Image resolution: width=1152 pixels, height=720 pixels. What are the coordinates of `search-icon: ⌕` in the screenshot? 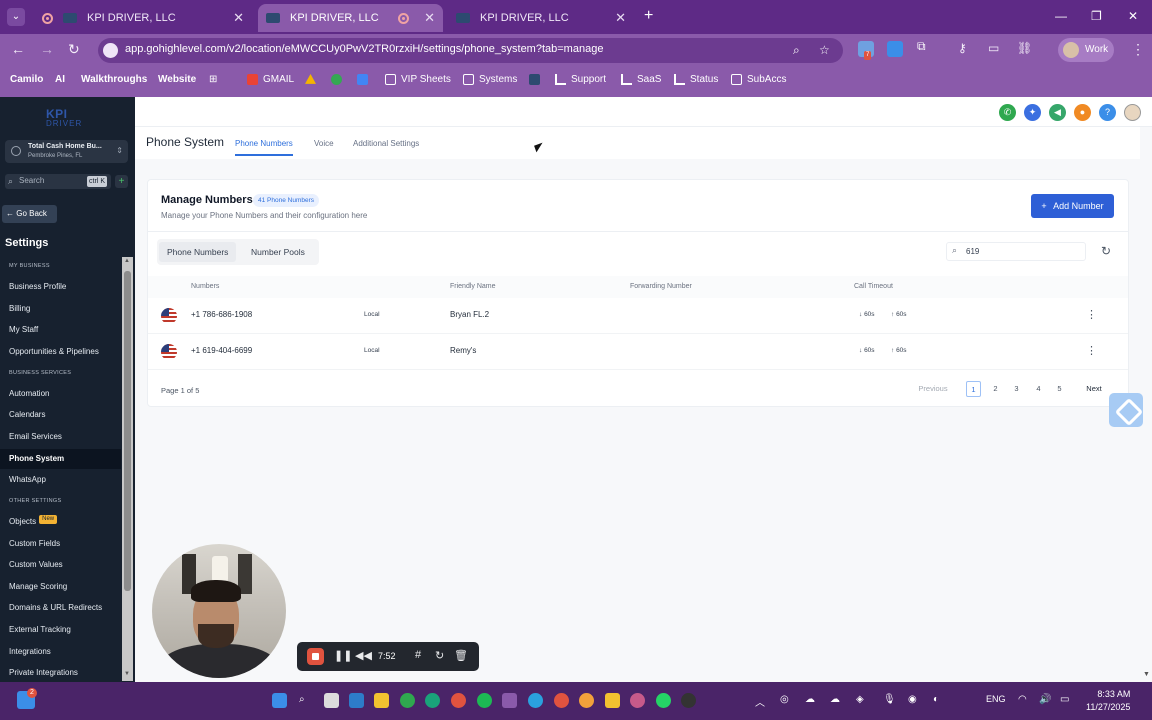 It's located at (302, 699).